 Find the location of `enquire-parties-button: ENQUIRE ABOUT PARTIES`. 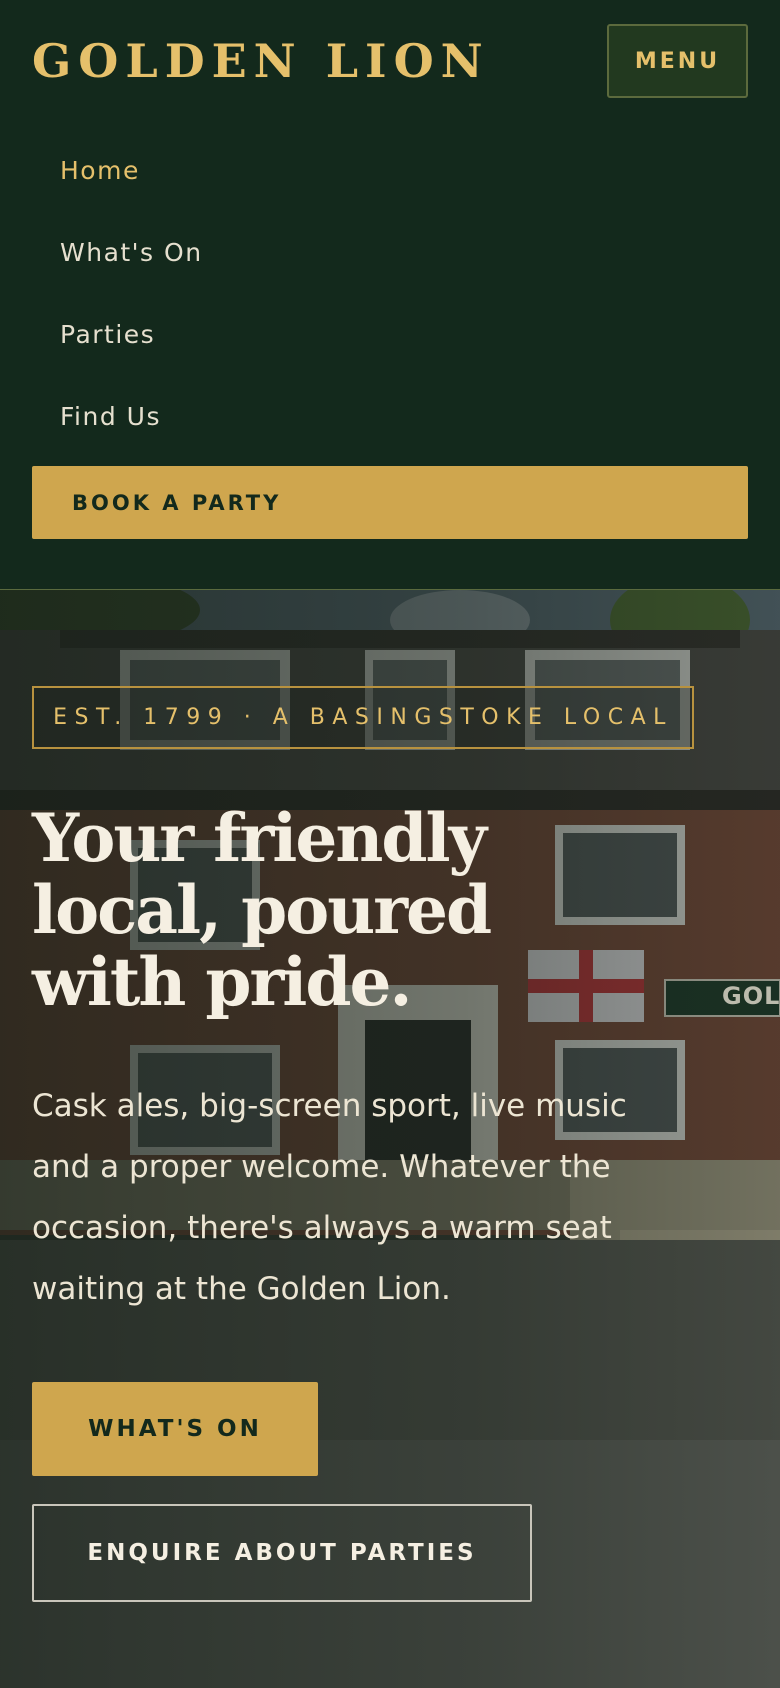

enquire-parties-button: ENQUIRE ABOUT PARTIES is located at coordinates (282, 1553).